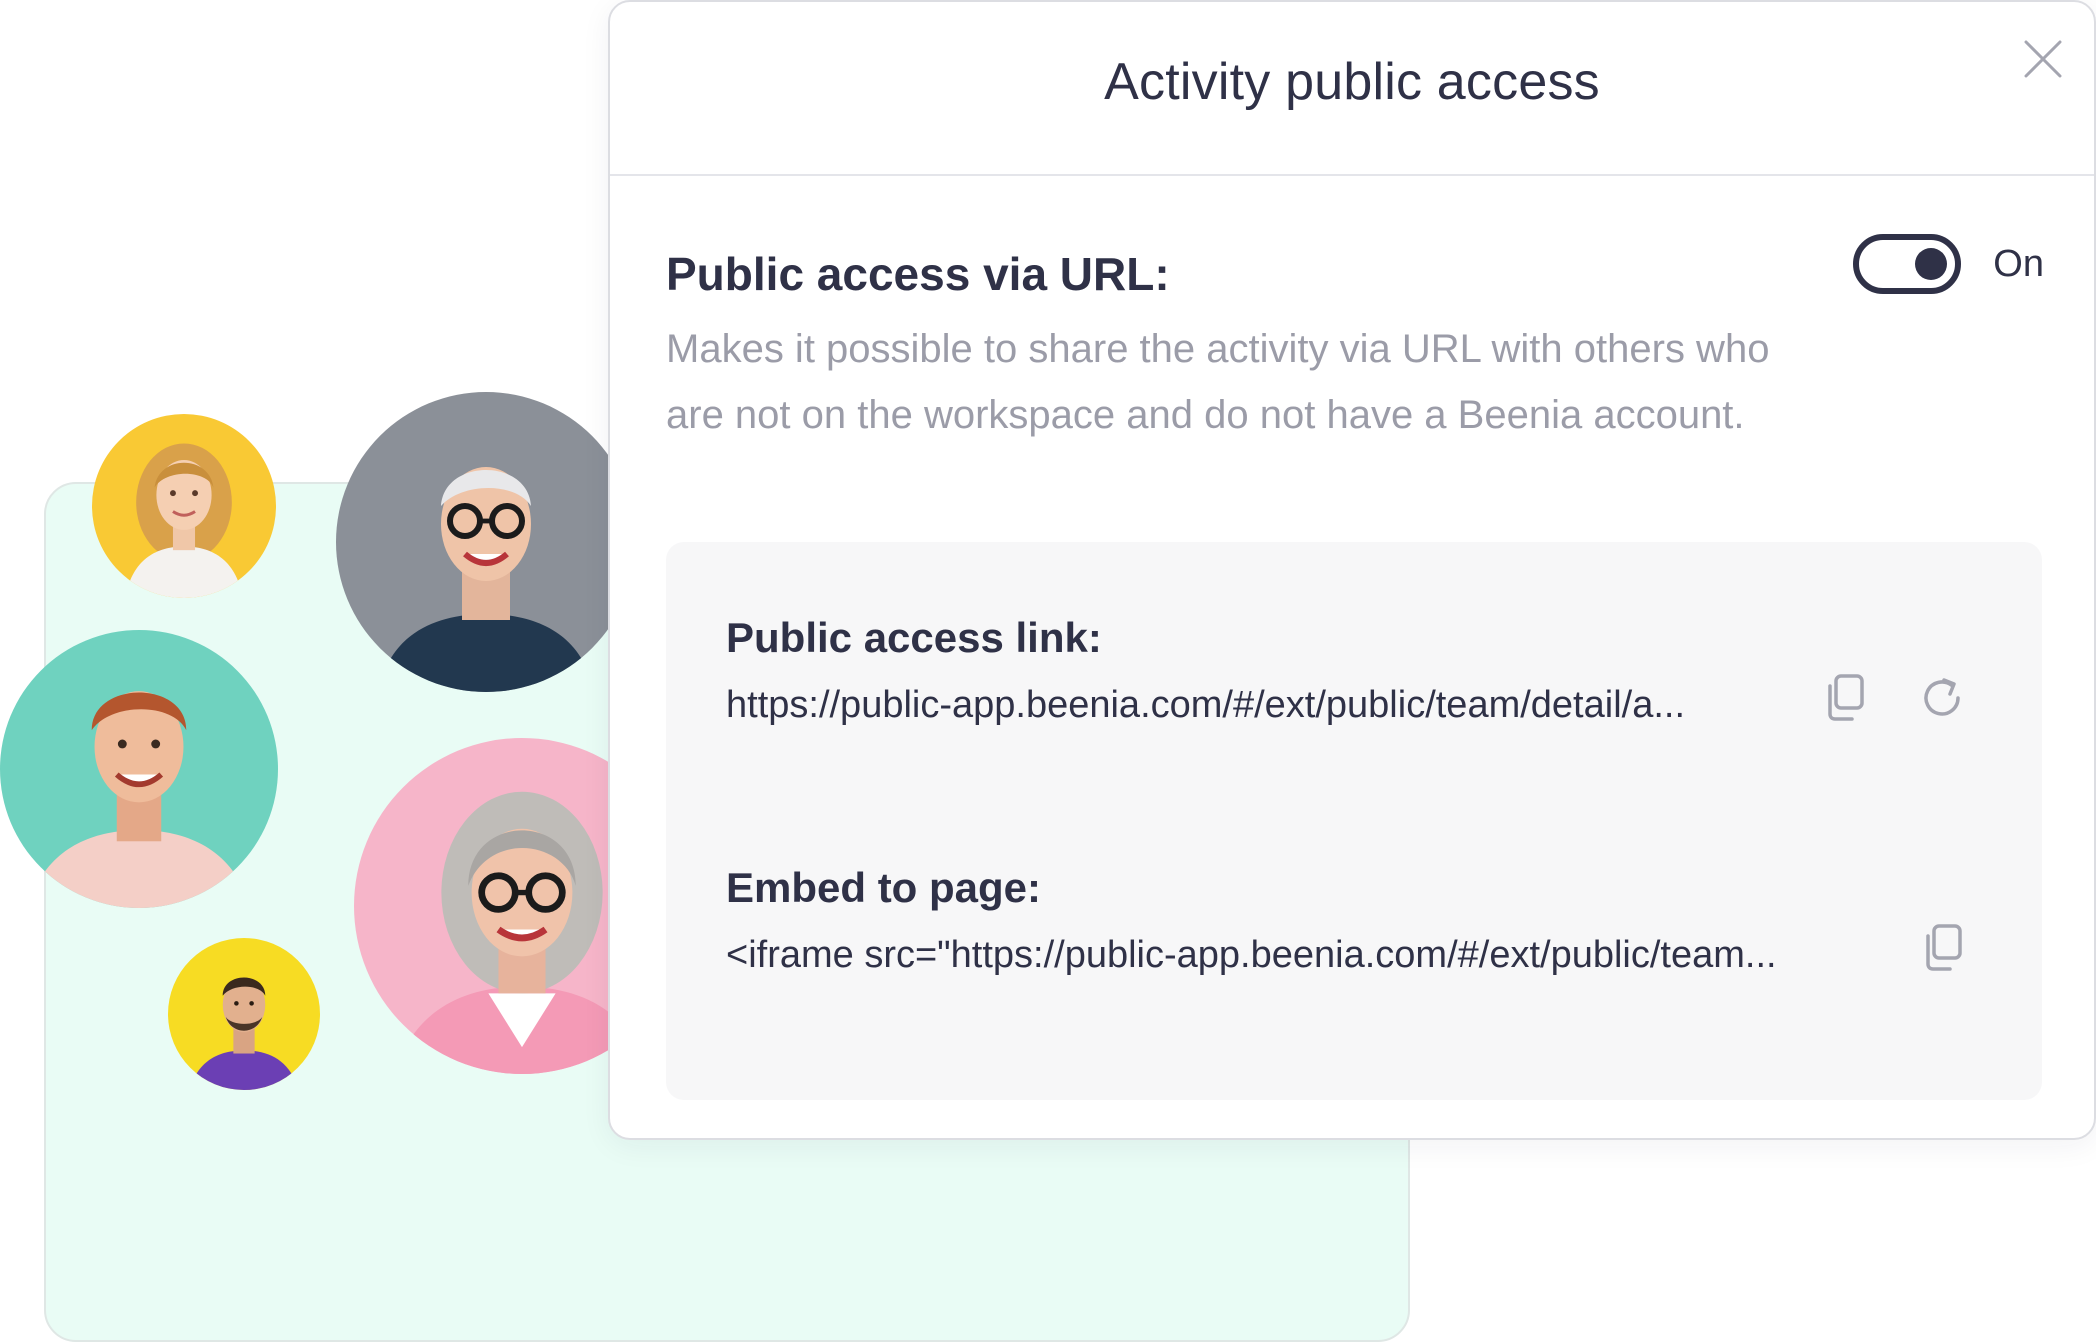 The width and height of the screenshot is (2096, 1344). Describe the element at coordinates (918, 274) in the screenshot. I see `public-access-heading: Public access via URL:` at that location.